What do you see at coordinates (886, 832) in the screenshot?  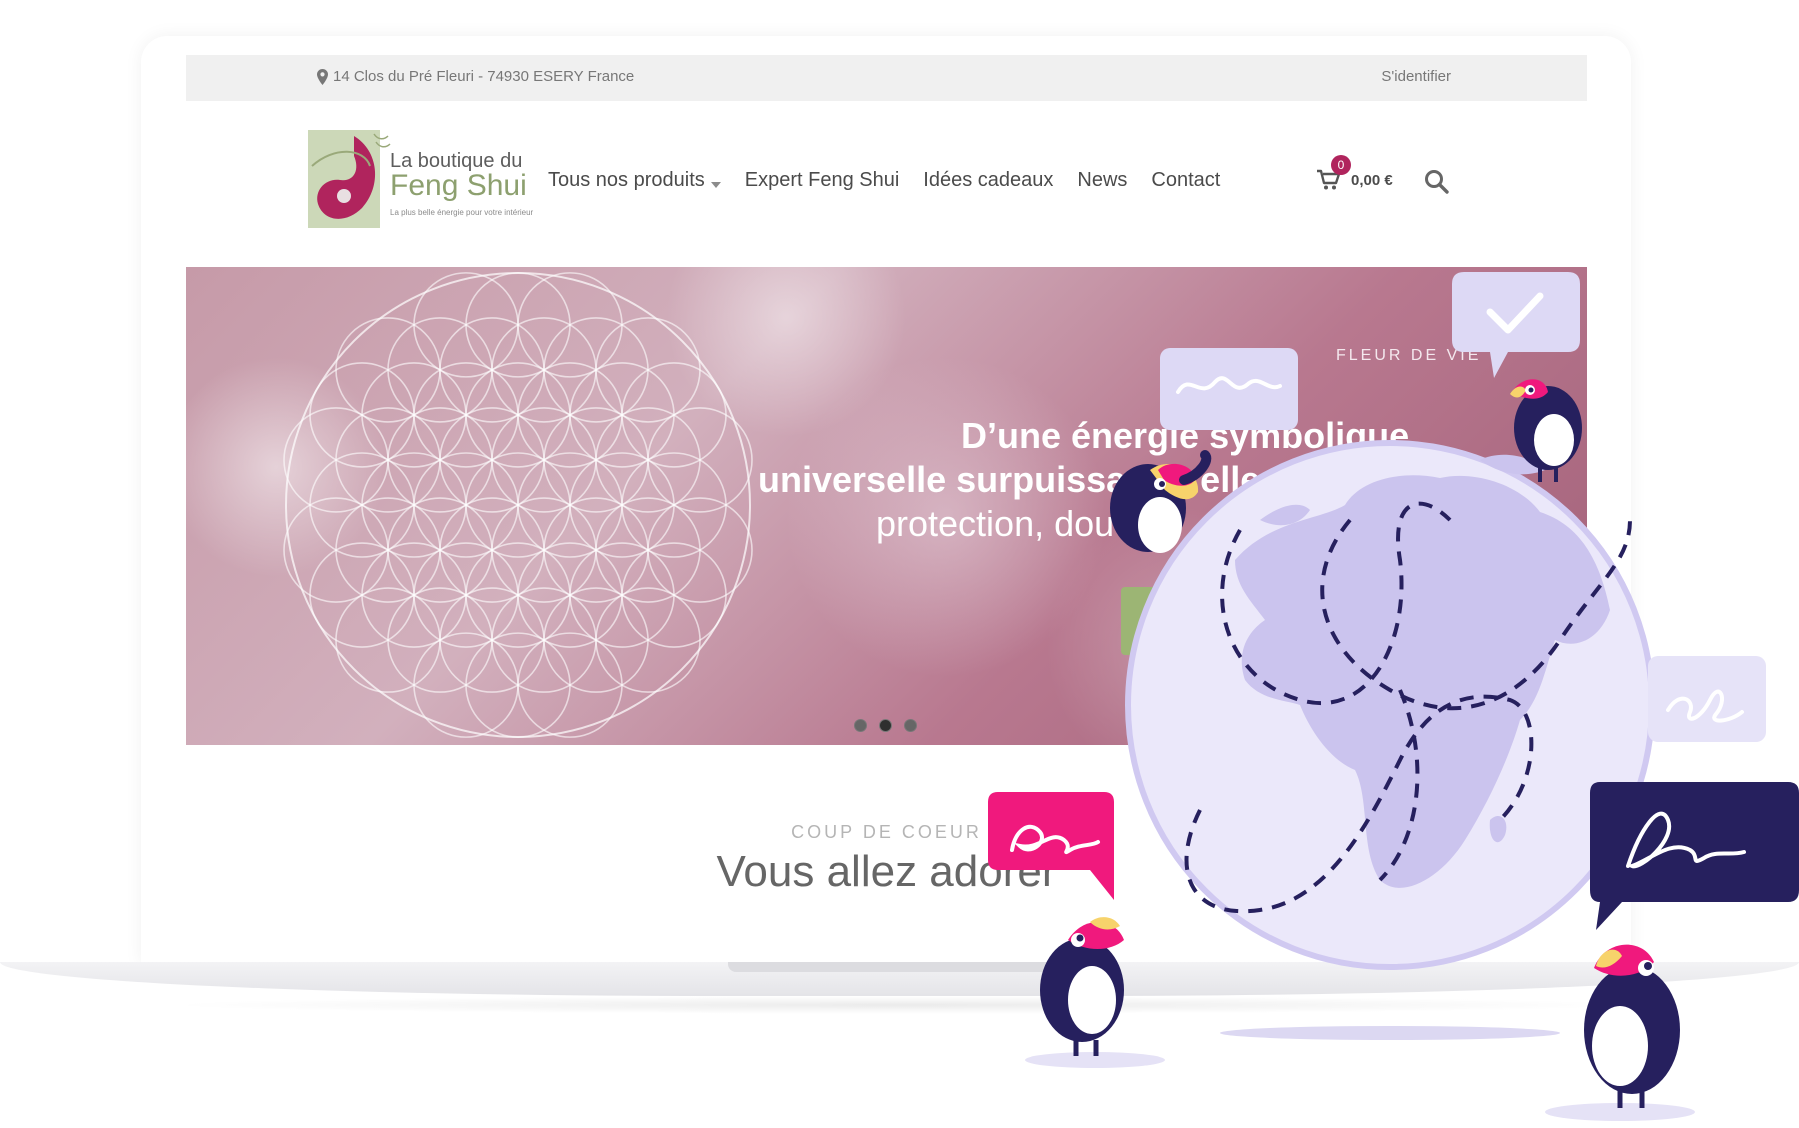 I see `section-kicker: COUP DE COEUR` at bounding box center [886, 832].